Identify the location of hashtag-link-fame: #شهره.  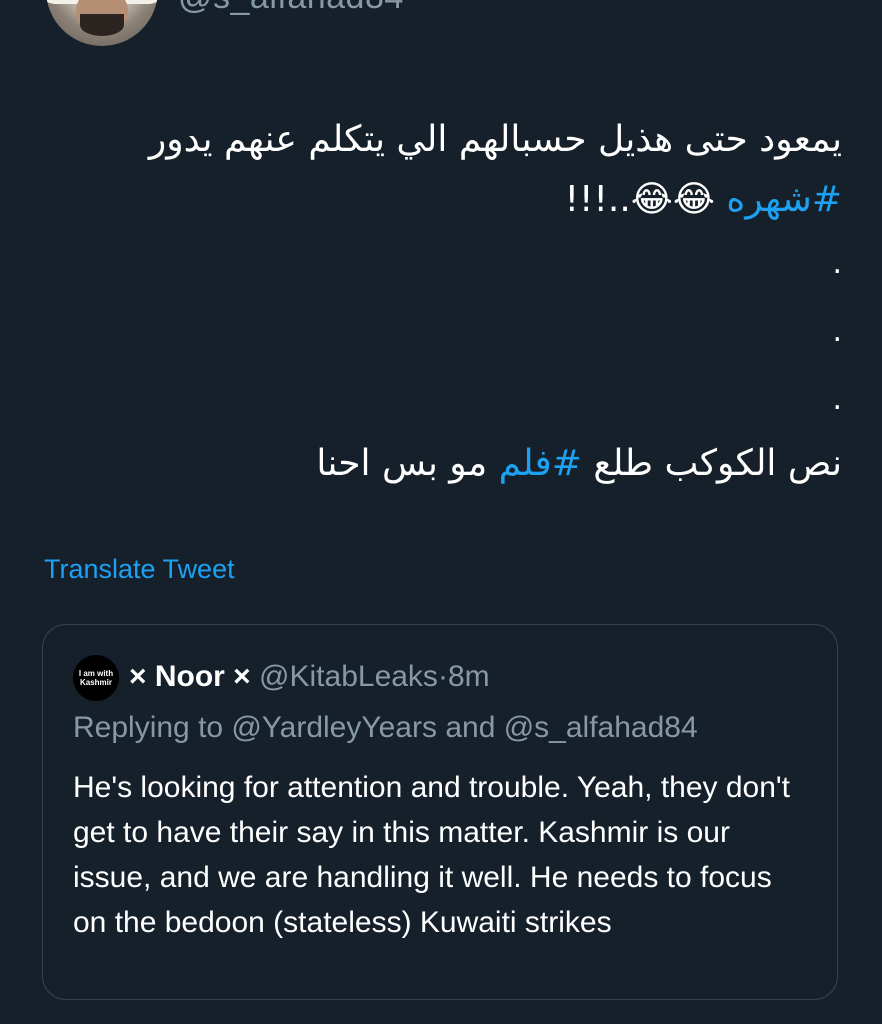
(784, 199).